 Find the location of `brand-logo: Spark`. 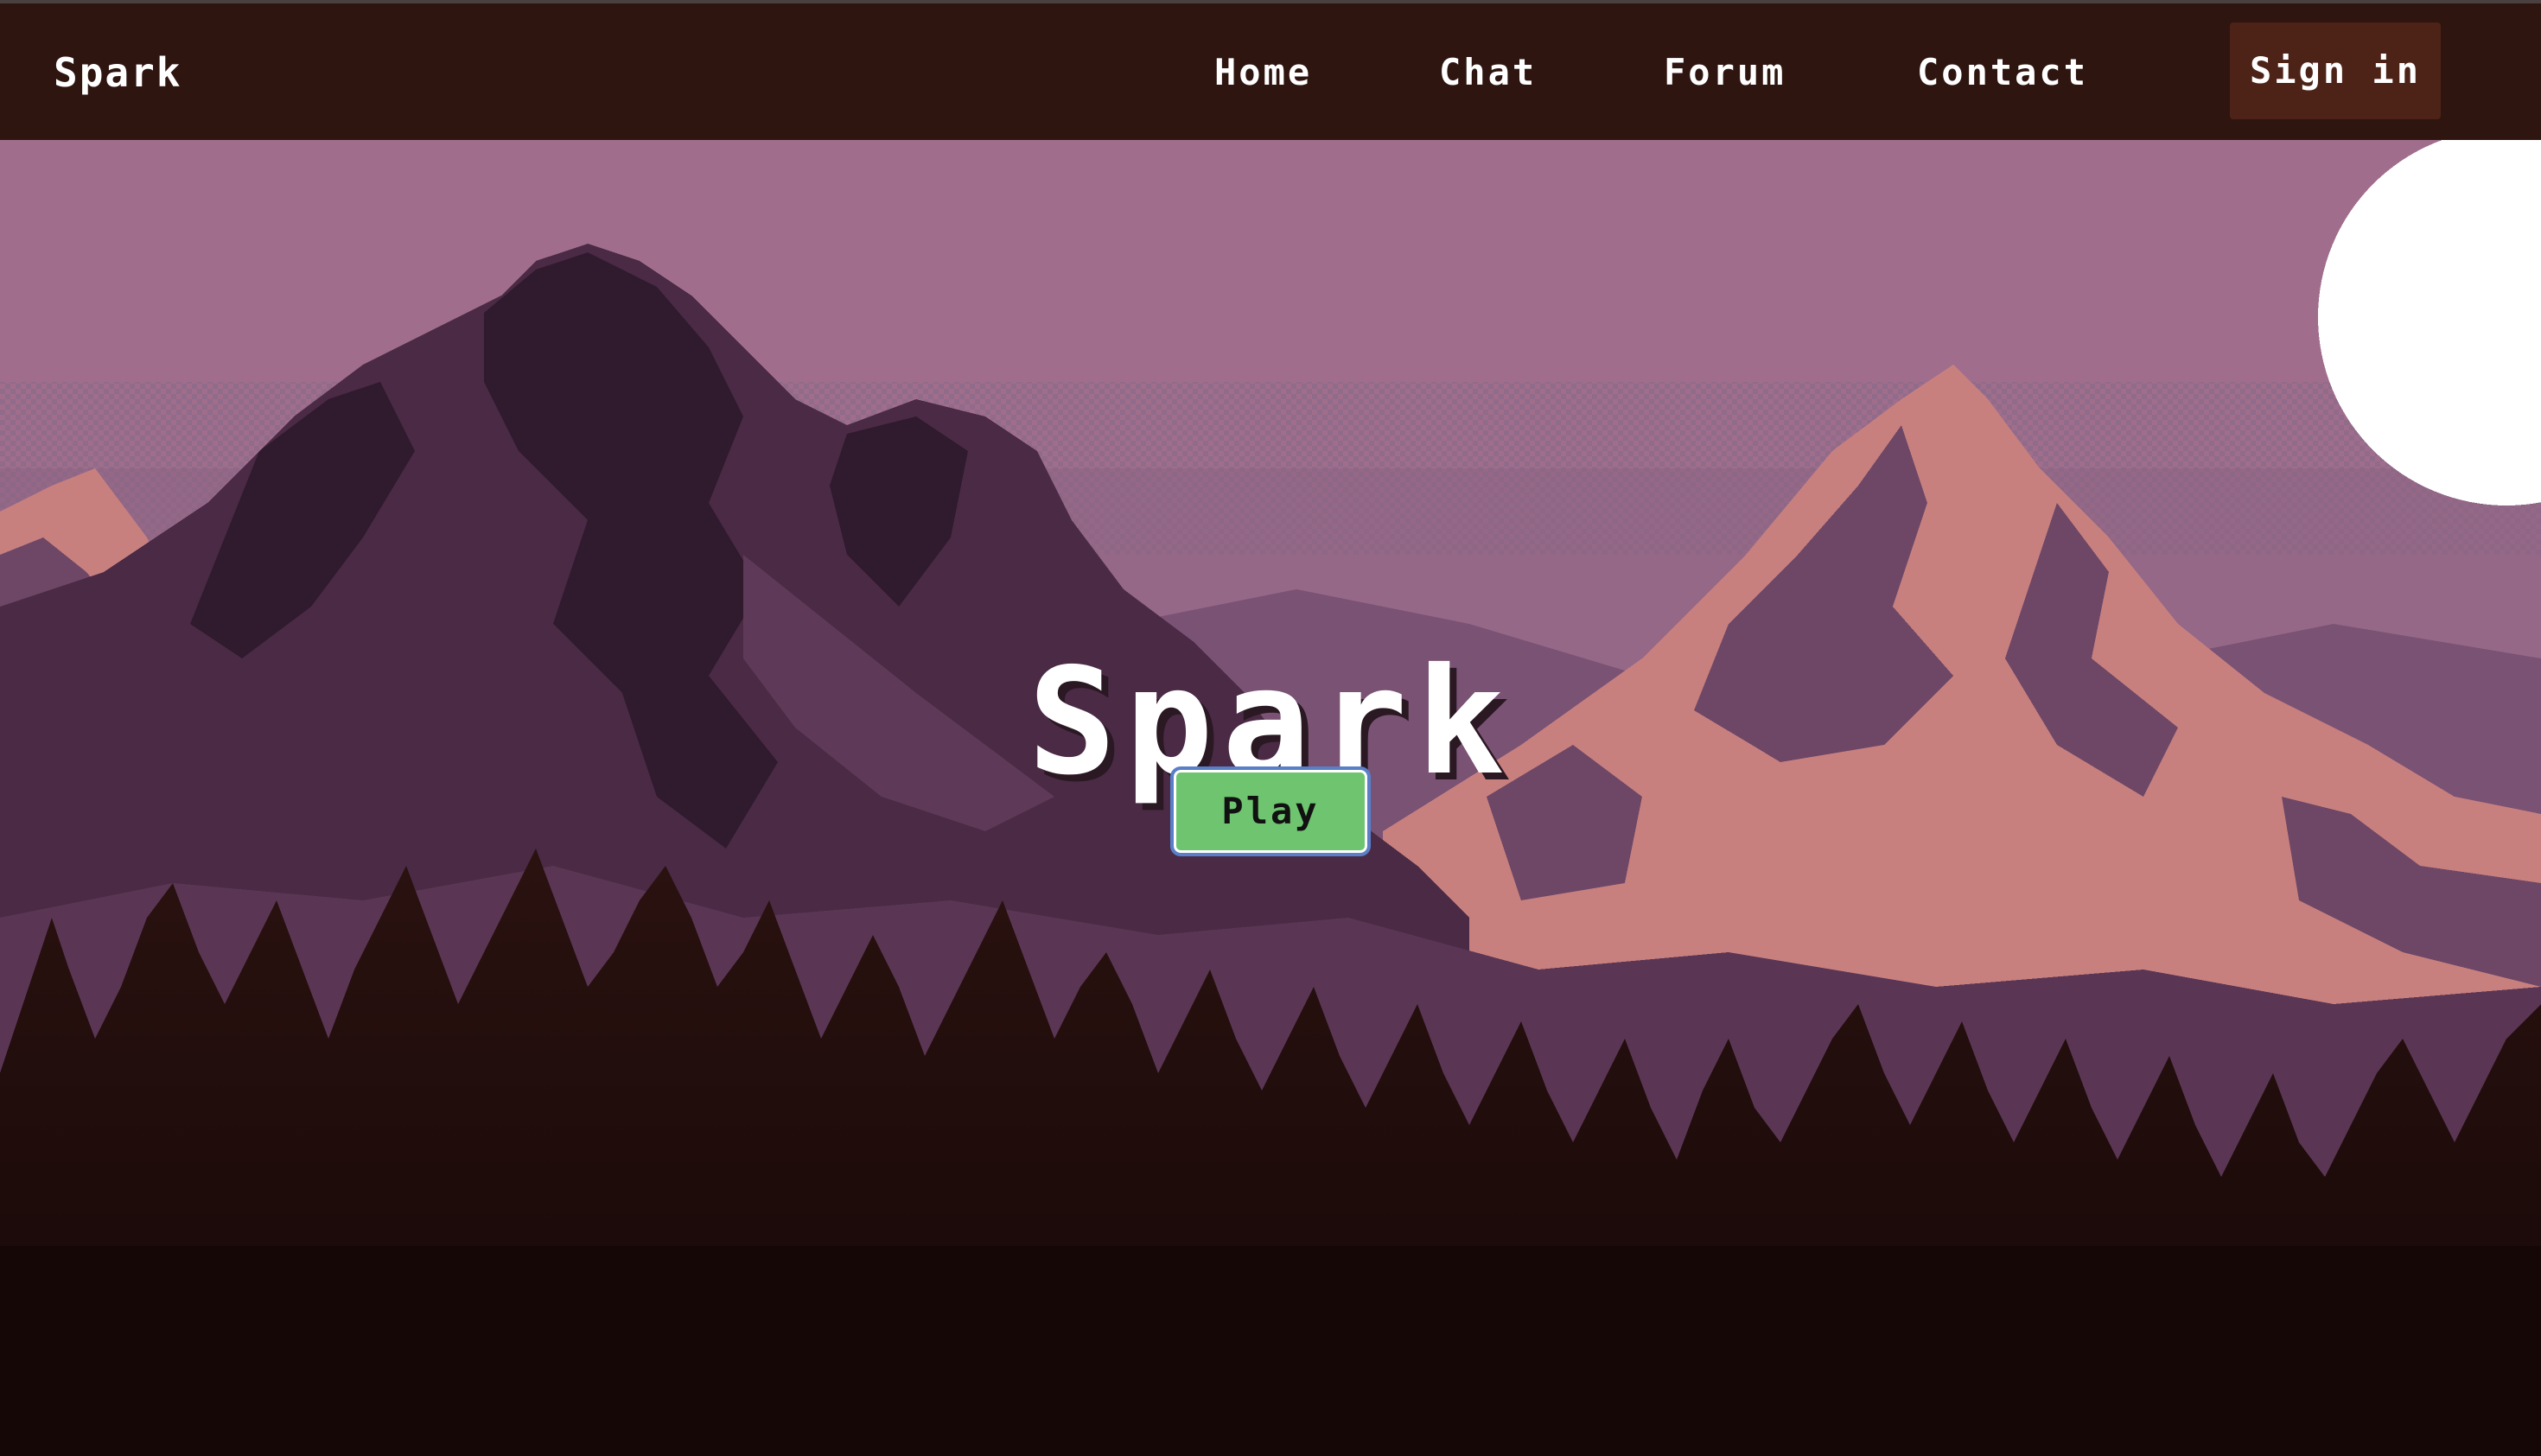

brand-logo: Spark is located at coordinates (118, 73).